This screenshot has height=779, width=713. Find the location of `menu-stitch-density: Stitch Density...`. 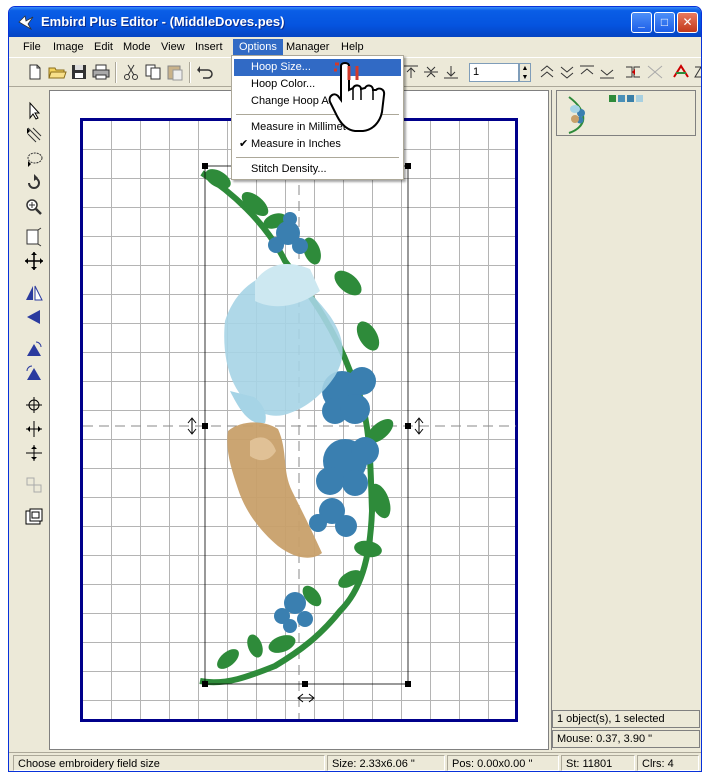

menu-stitch-density: Stitch Density... is located at coordinates (317, 169).